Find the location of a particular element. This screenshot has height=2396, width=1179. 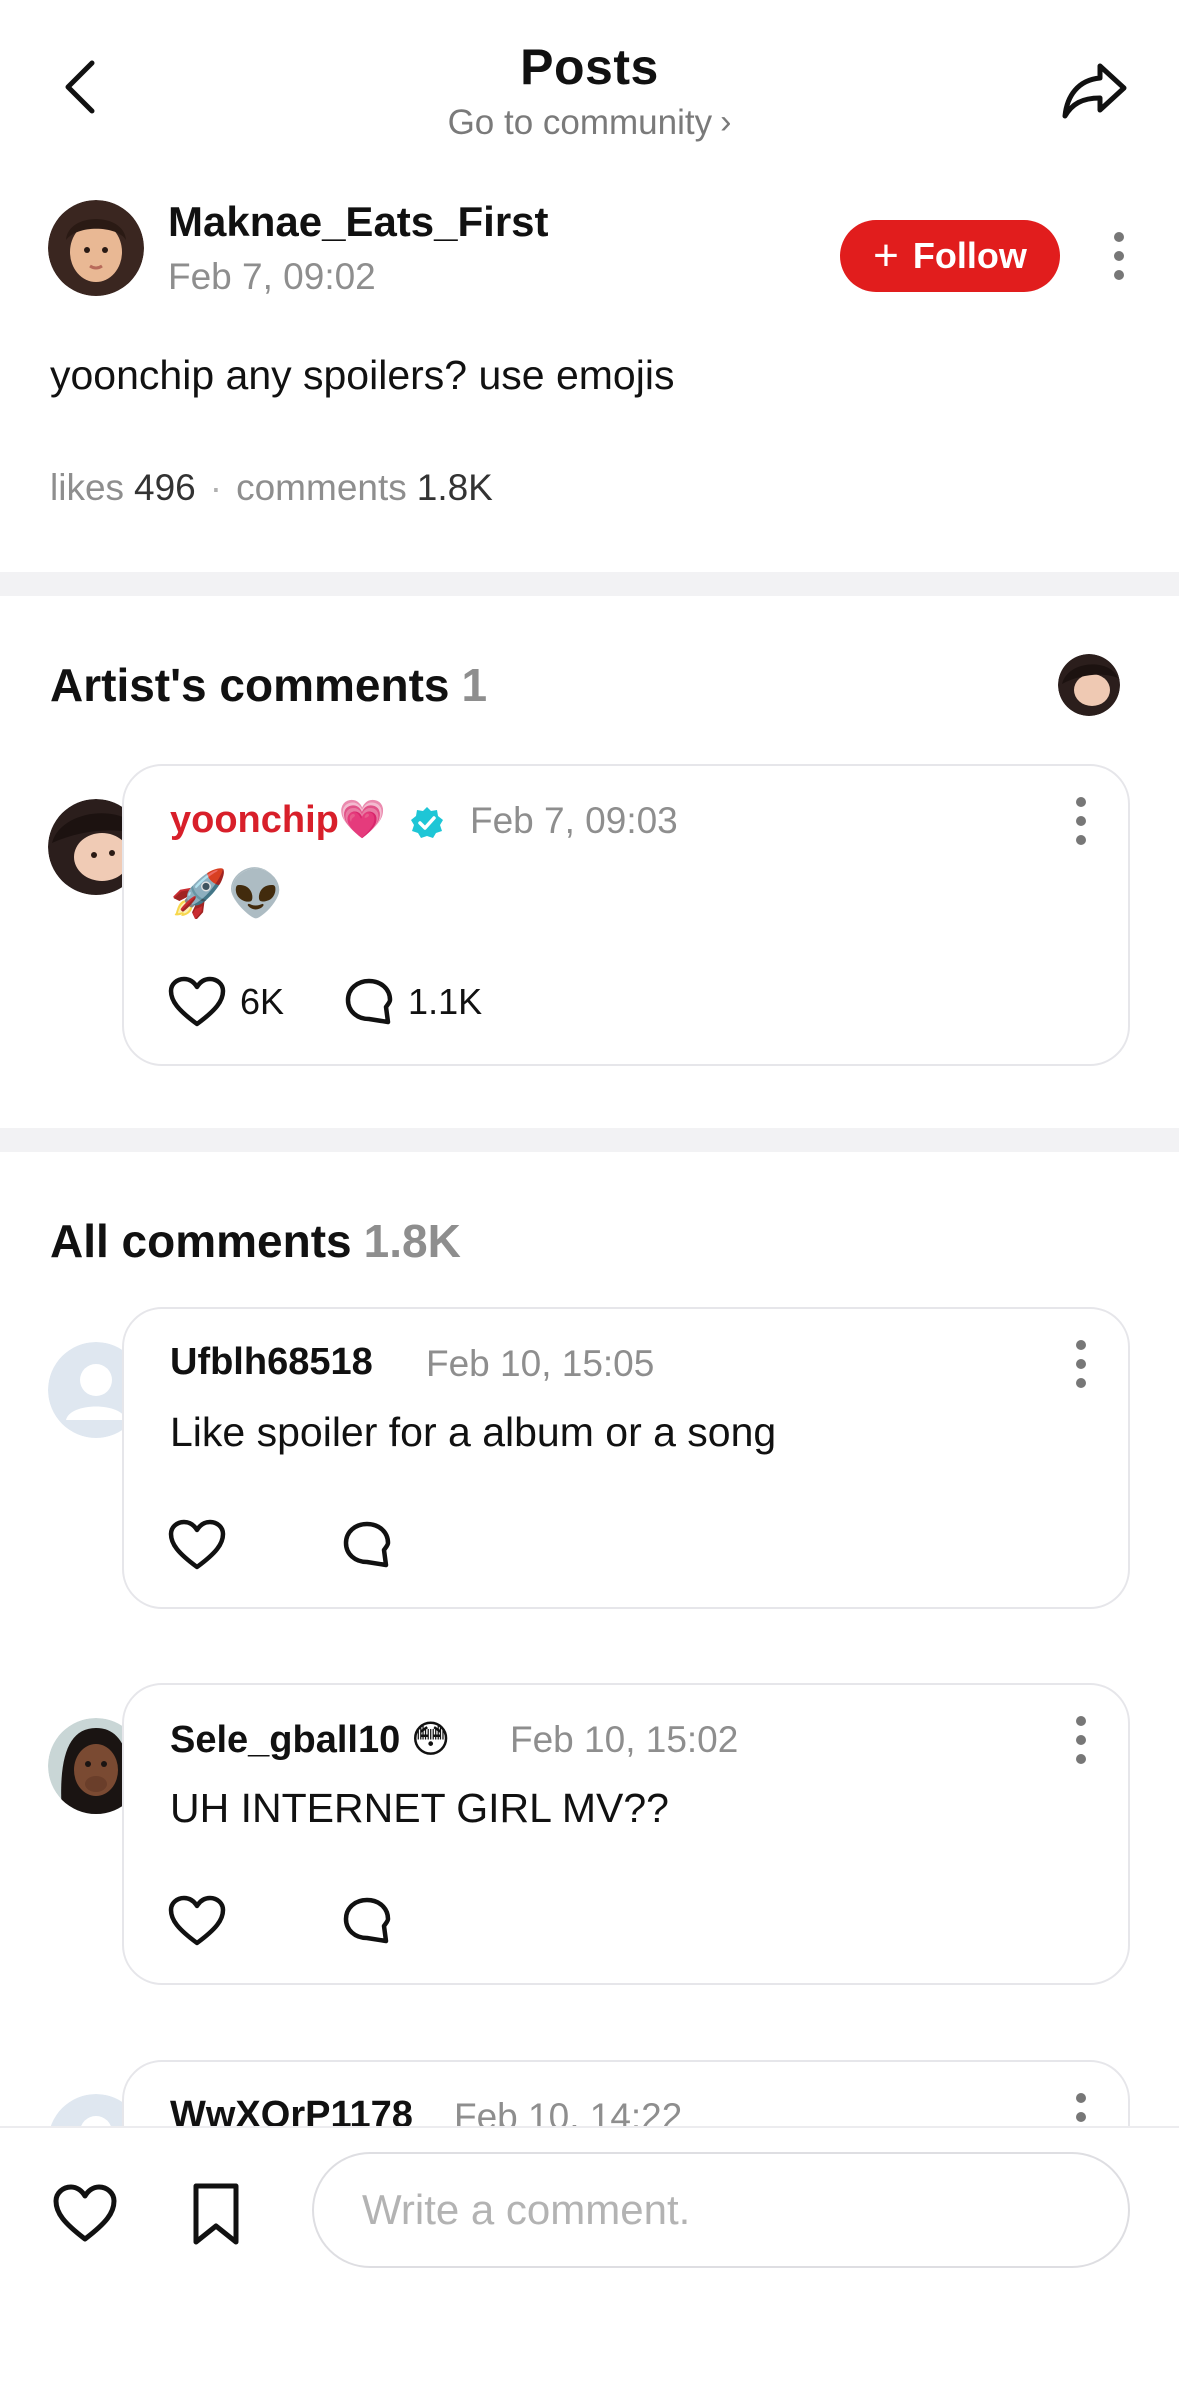

top-nav: Posts Go to community › is located at coordinates (589, 85).